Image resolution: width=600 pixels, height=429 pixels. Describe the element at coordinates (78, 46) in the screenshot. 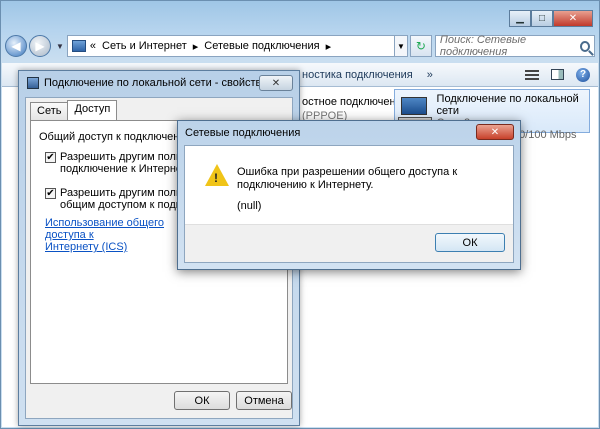

I see `control-panel-icon` at that location.